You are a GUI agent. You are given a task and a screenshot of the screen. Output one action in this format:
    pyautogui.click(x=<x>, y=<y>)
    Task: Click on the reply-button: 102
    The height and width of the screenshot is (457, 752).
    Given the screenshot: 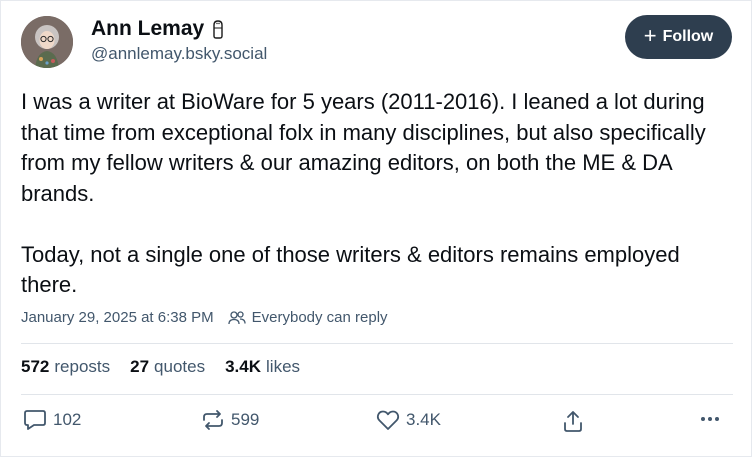 What is the action you would take?
    pyautogui.click(x=52, y=420)
    